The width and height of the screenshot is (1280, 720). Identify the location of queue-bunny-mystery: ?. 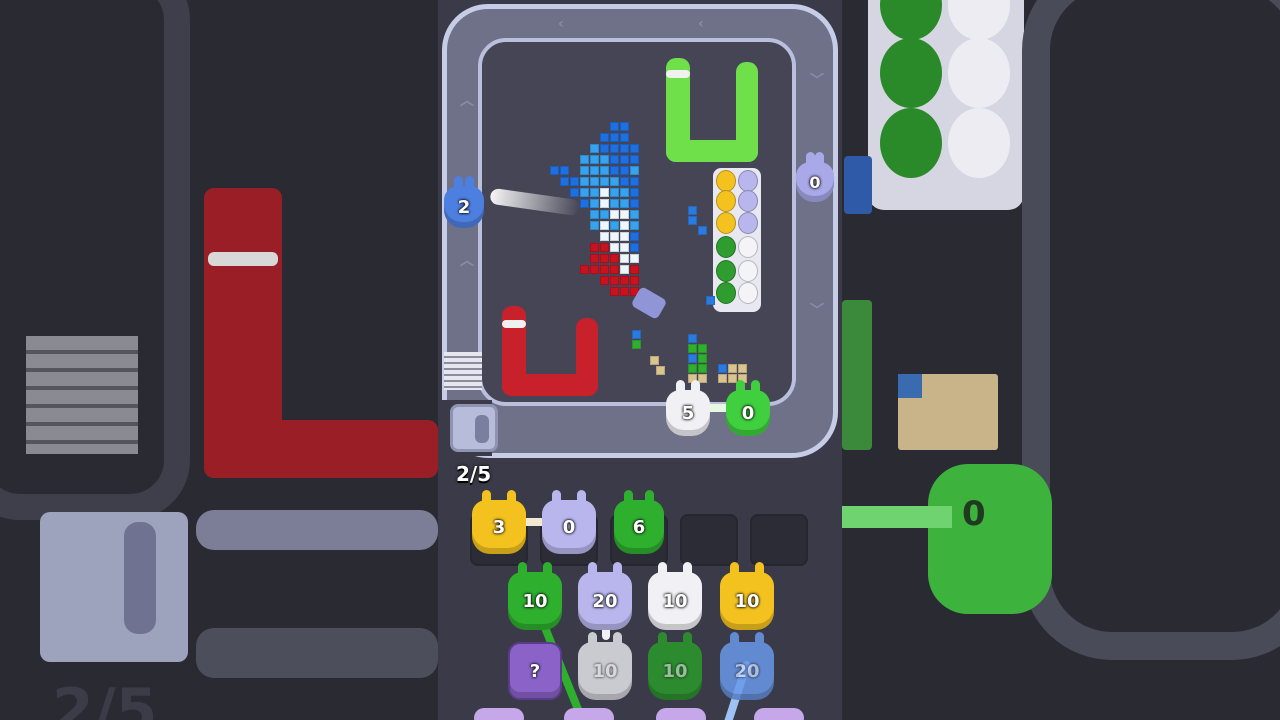
(535, 671).